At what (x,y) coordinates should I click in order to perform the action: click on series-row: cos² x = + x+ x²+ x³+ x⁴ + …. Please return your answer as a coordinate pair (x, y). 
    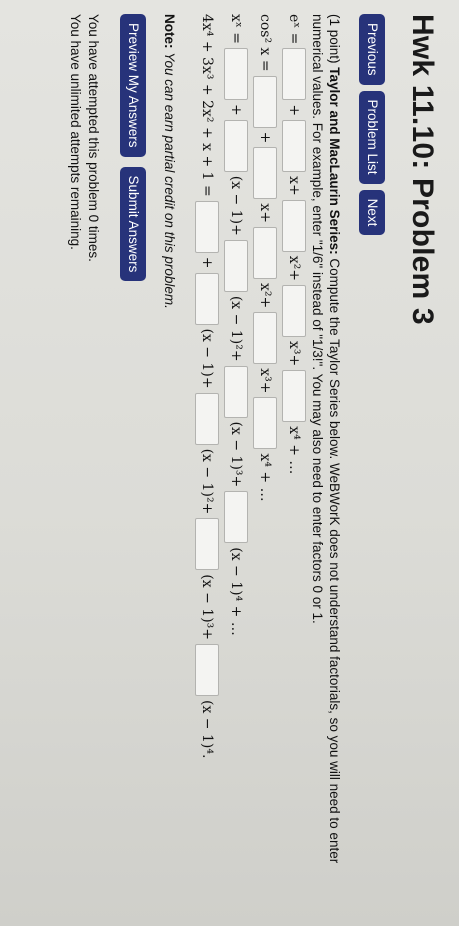
    Looking at the image, I should click on (265, 464).